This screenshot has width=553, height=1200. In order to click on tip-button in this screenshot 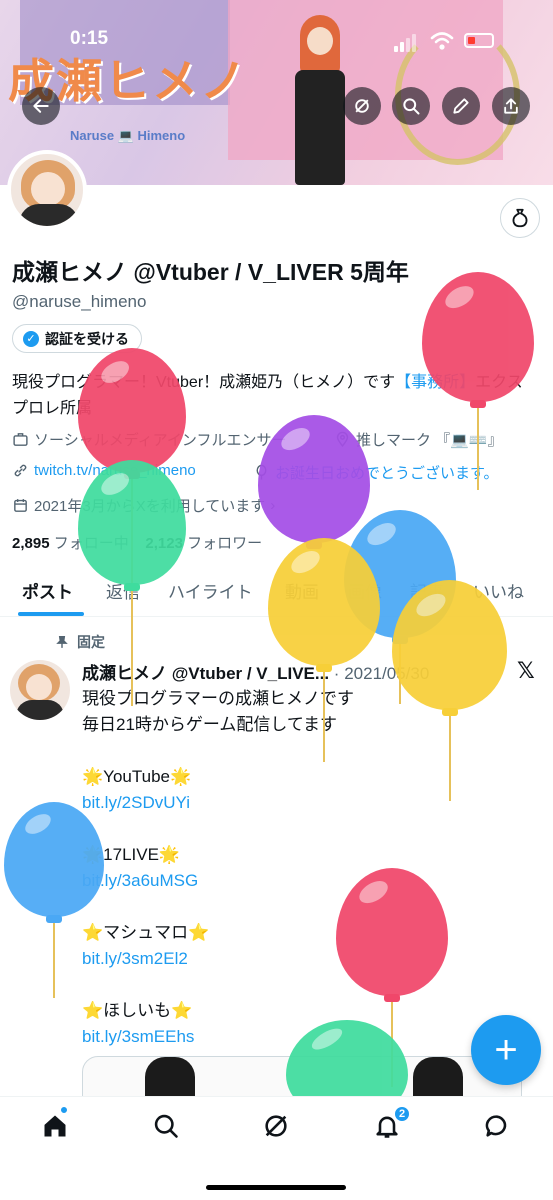, I will do `click(520, 218)`.